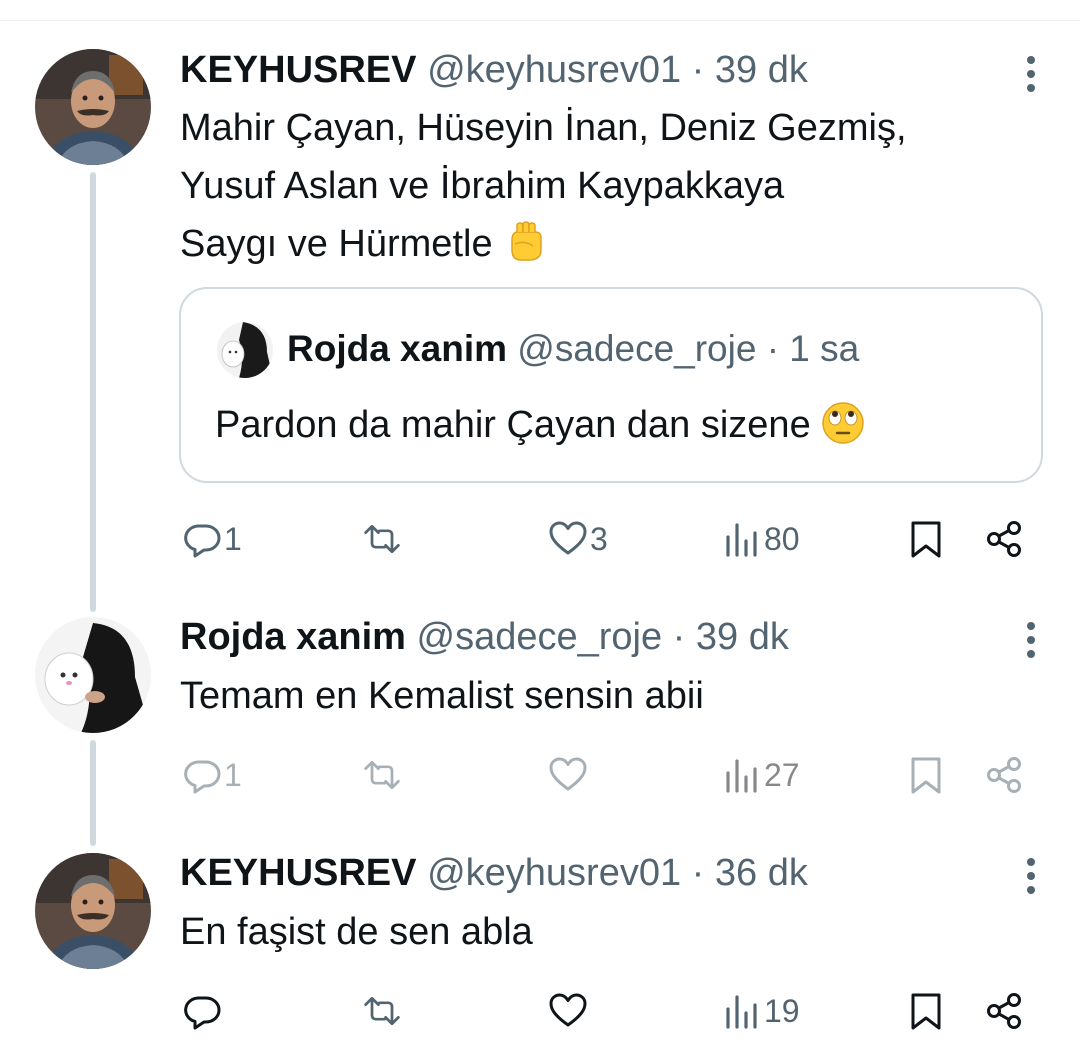 This screenshot has height=1044, width=1080. I want to click on tweet-text-line: En faşist de sen abla, so click(356, 932).